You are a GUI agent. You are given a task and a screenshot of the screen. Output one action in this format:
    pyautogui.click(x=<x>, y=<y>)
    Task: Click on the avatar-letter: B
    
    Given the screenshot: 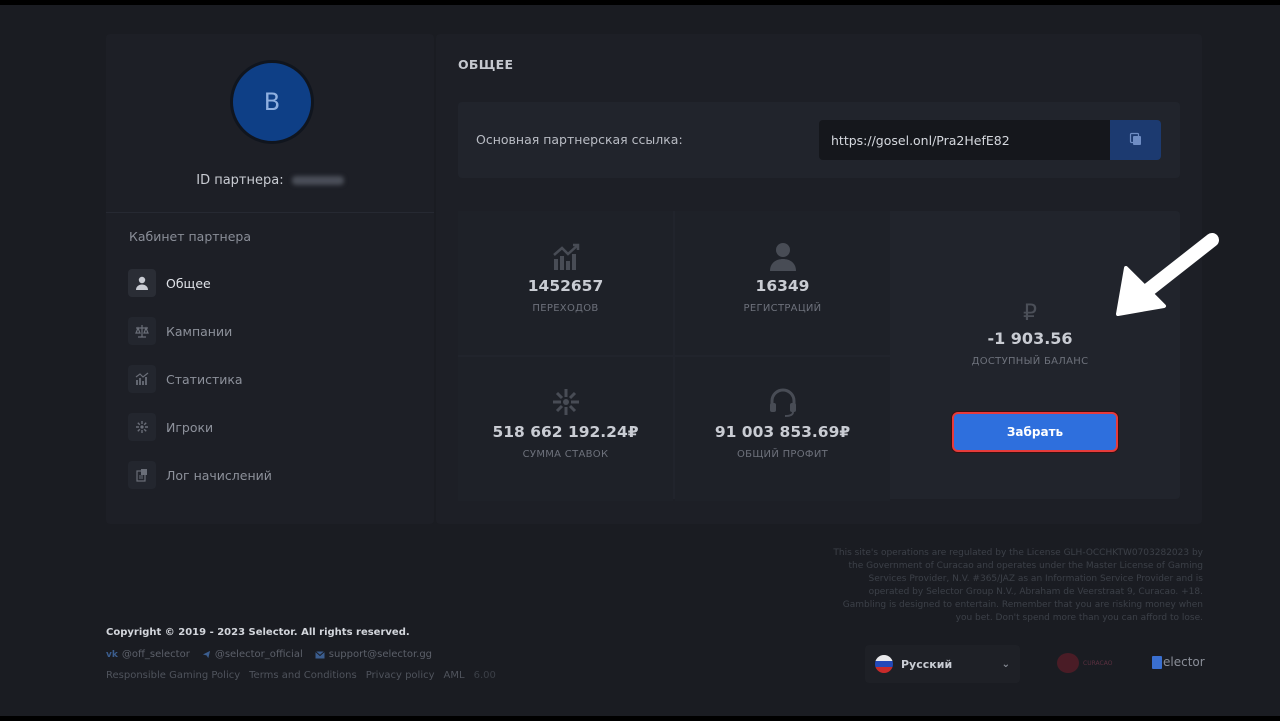 What is the action you would take?
    pyautogui.click(x=272, y=102)
    